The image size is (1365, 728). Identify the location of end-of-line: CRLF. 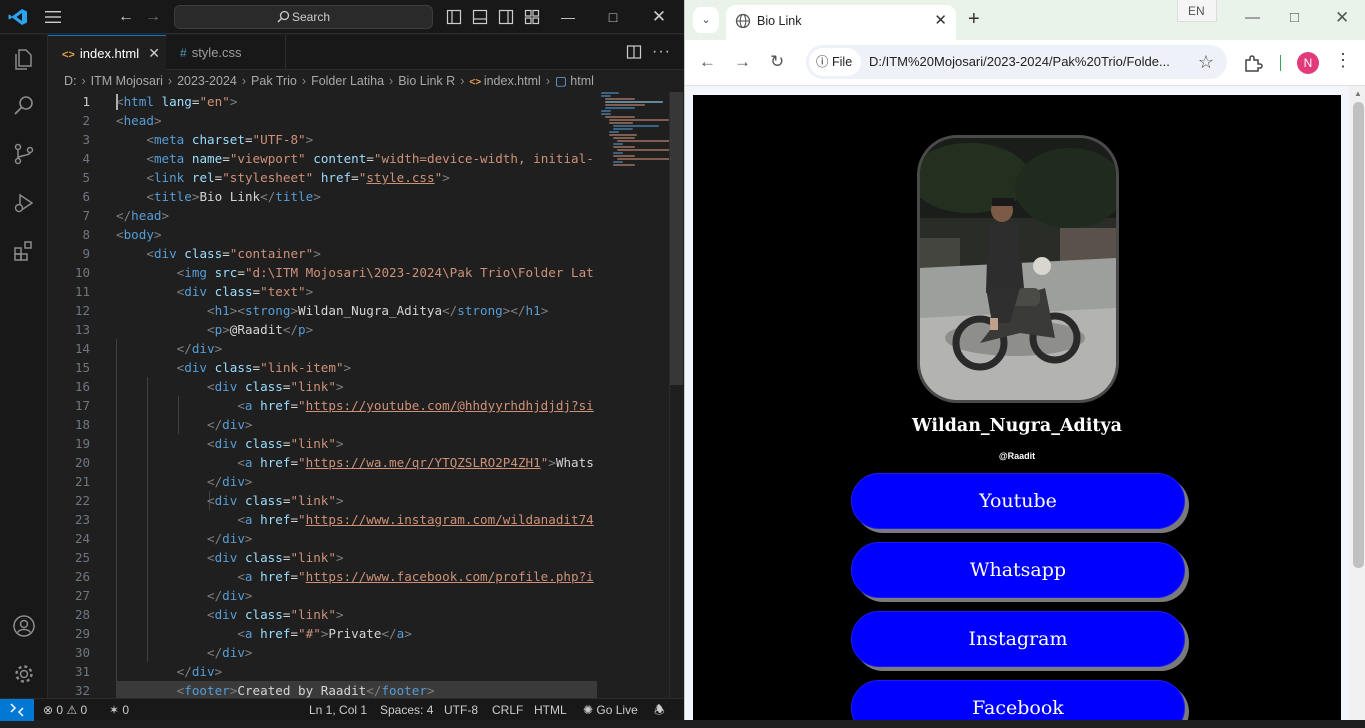
(507, 710).